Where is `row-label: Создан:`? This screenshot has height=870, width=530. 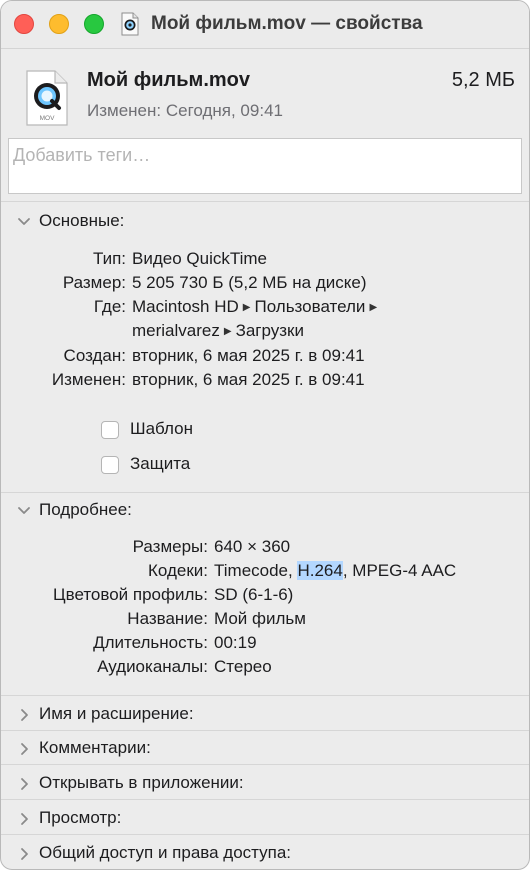
row-label: Создан: is located at coordinates (94, 355).